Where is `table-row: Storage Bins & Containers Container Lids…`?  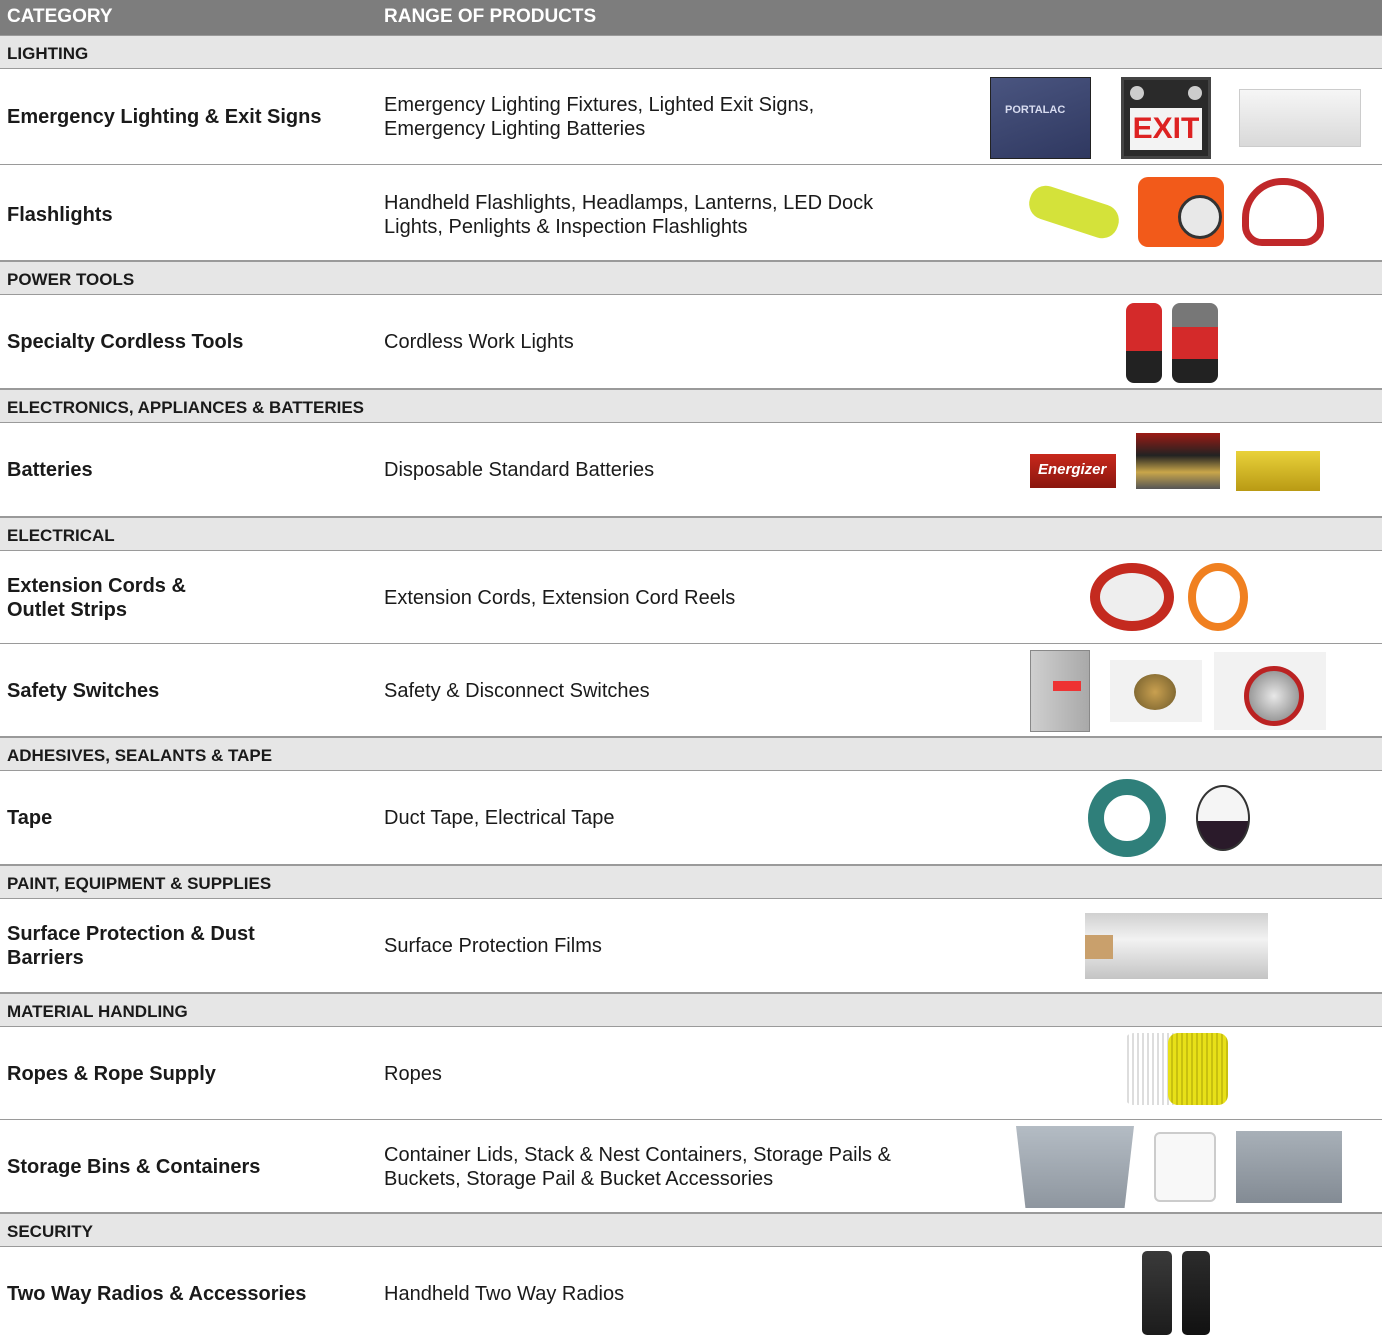 table-row: Storage Bins & Containers Container Lids… is located at coordinates (691, 1166).